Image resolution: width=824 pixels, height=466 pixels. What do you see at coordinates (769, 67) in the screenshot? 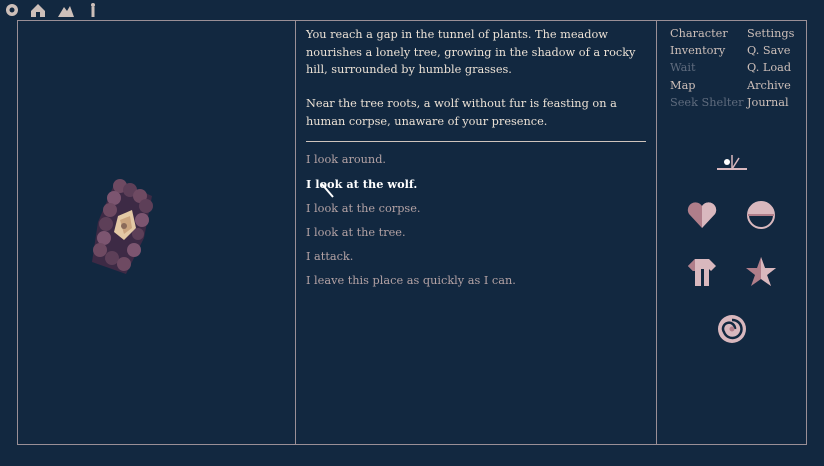
I see `menu-quick-load: Q. Load` at bounding box center [769, 67].